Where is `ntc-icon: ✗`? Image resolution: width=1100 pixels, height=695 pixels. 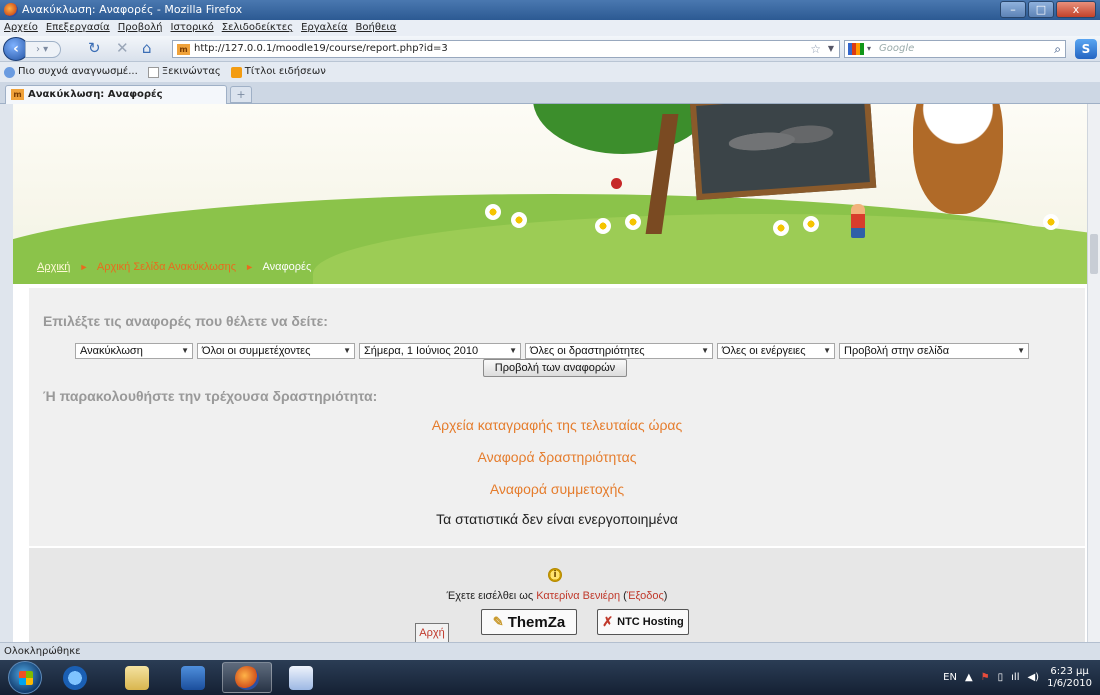 ntc-icon: ✗ is located at coordinates (608, 621).